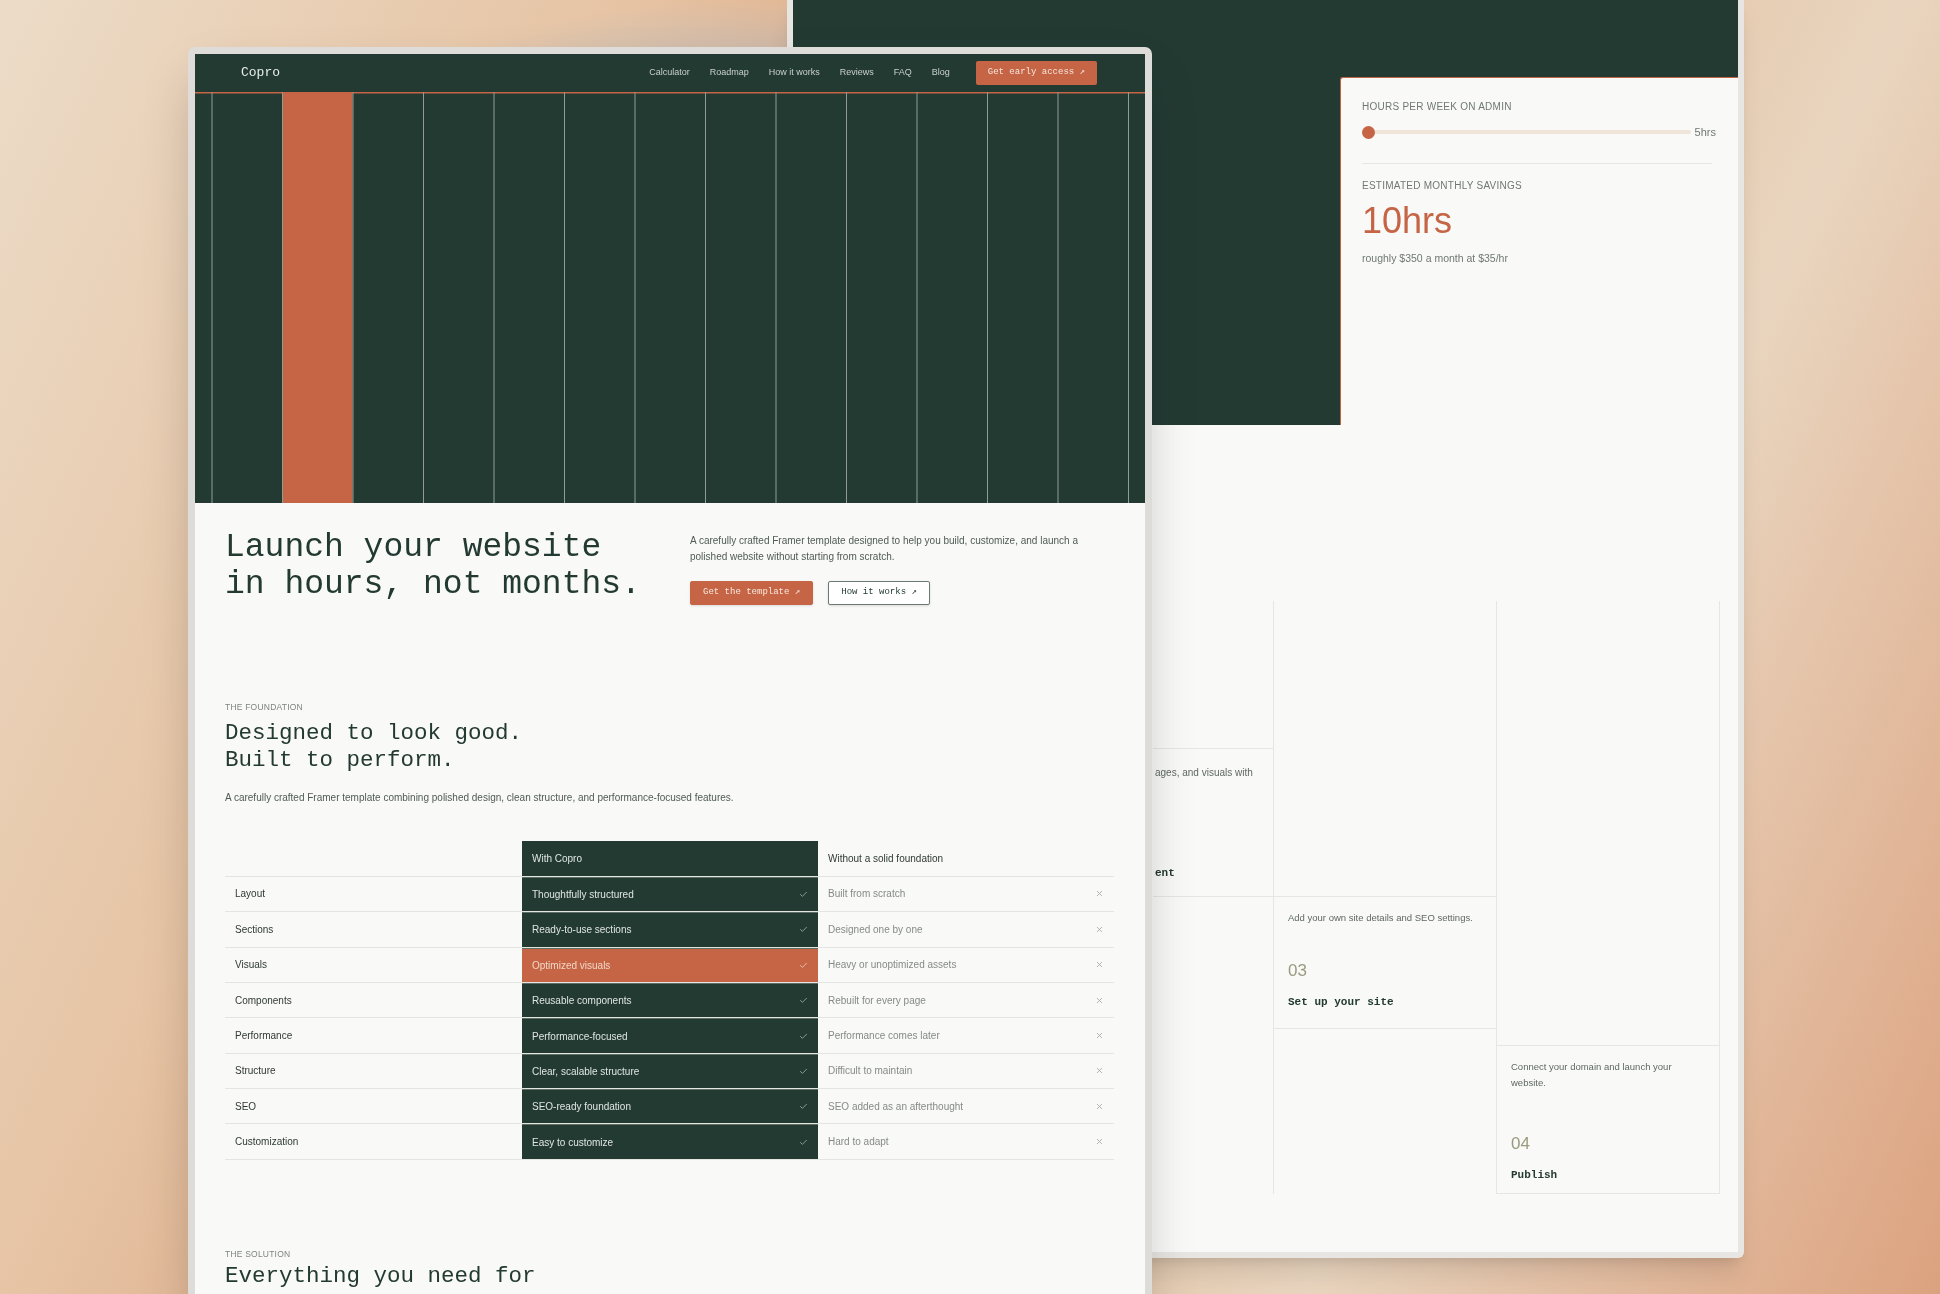  Describe the element at coordinates (264, 707) in the screenshot. I see `section-eyebrow: THE FOUNDATION` at that location.